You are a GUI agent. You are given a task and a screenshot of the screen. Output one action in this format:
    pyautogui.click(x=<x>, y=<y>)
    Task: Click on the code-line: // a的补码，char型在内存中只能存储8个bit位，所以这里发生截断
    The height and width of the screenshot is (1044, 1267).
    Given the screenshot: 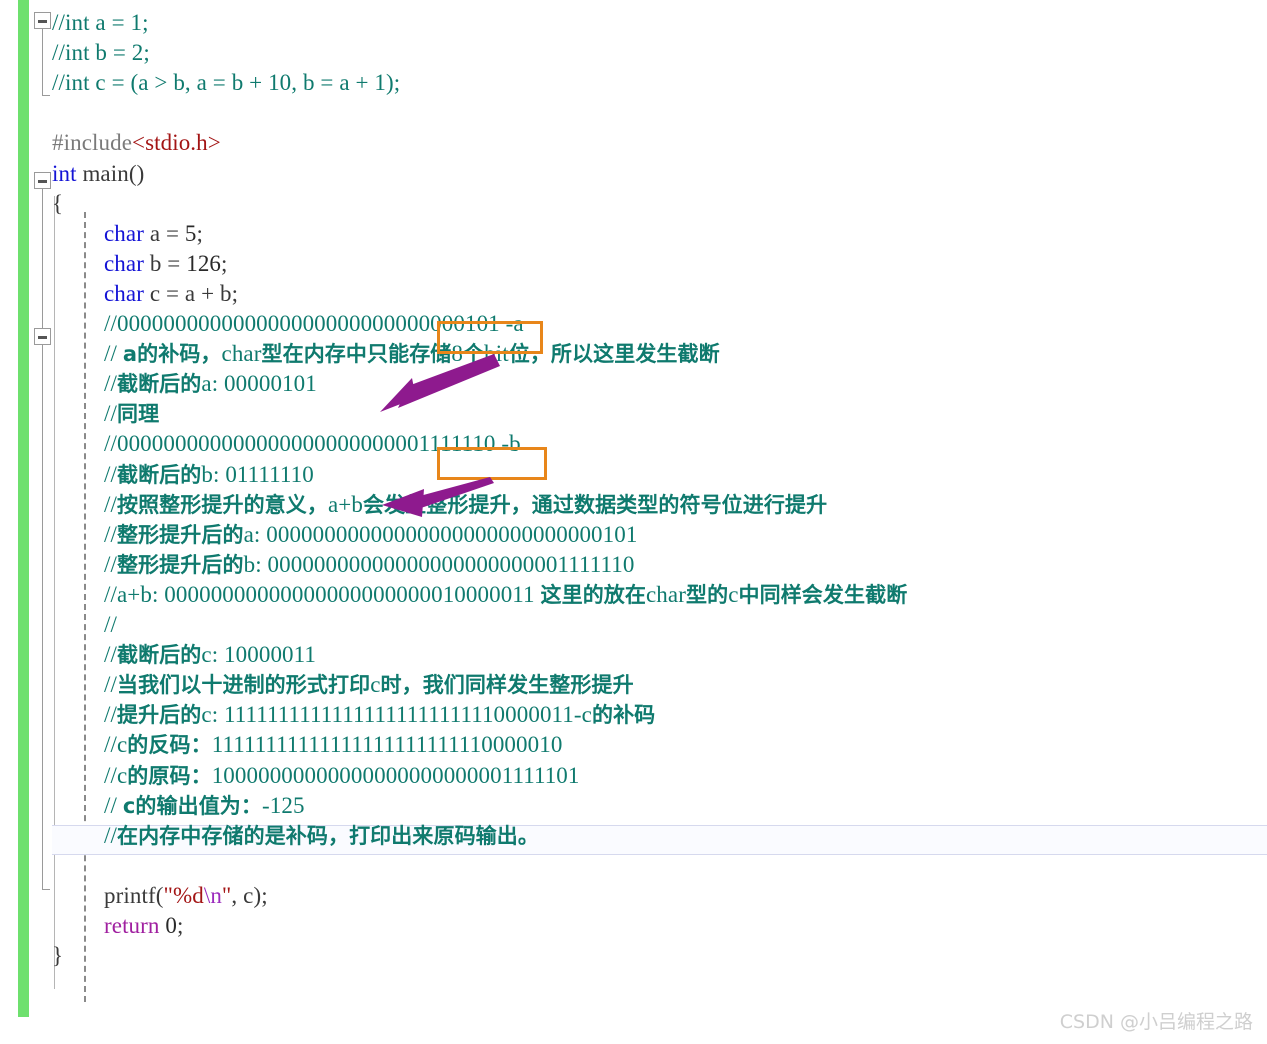 What is the action you would take?
    pyautogui.click(x=412, y=354)
    